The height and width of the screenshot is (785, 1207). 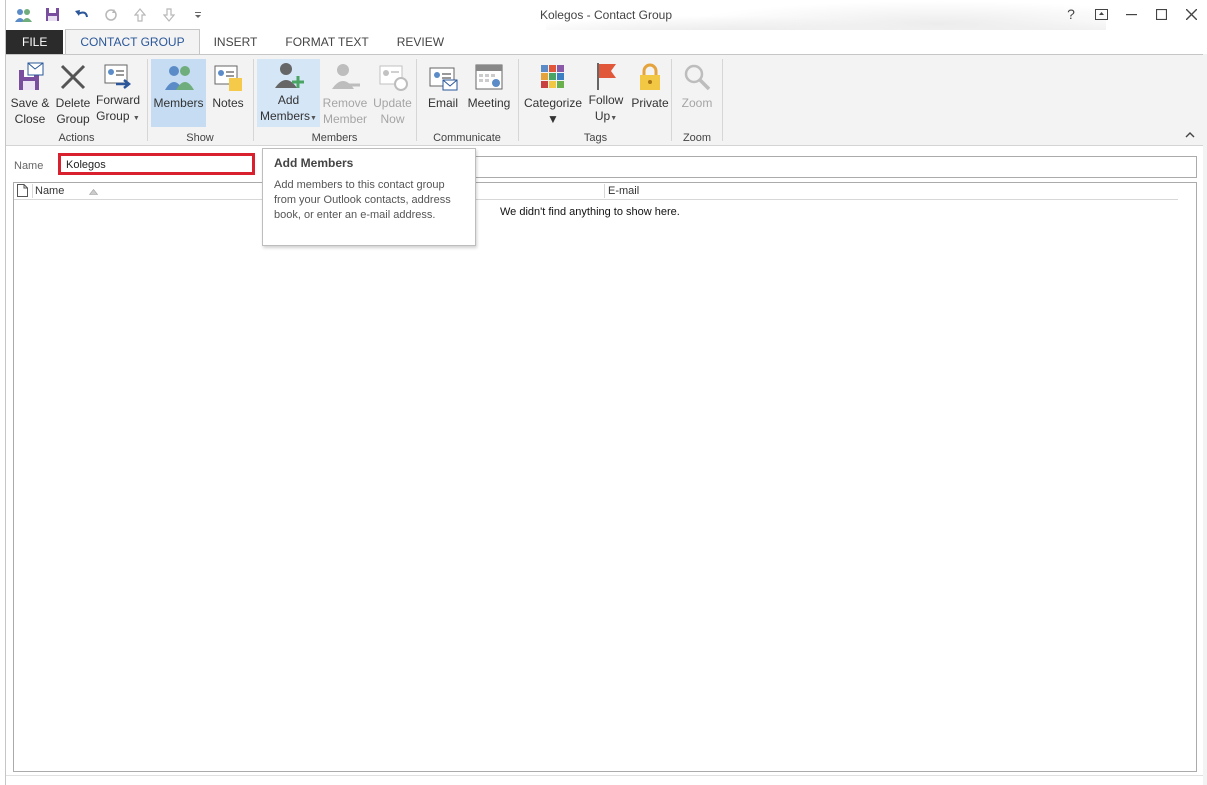 I want to click on categorize-button: Categorize ▼, so click(x=553, y=93).